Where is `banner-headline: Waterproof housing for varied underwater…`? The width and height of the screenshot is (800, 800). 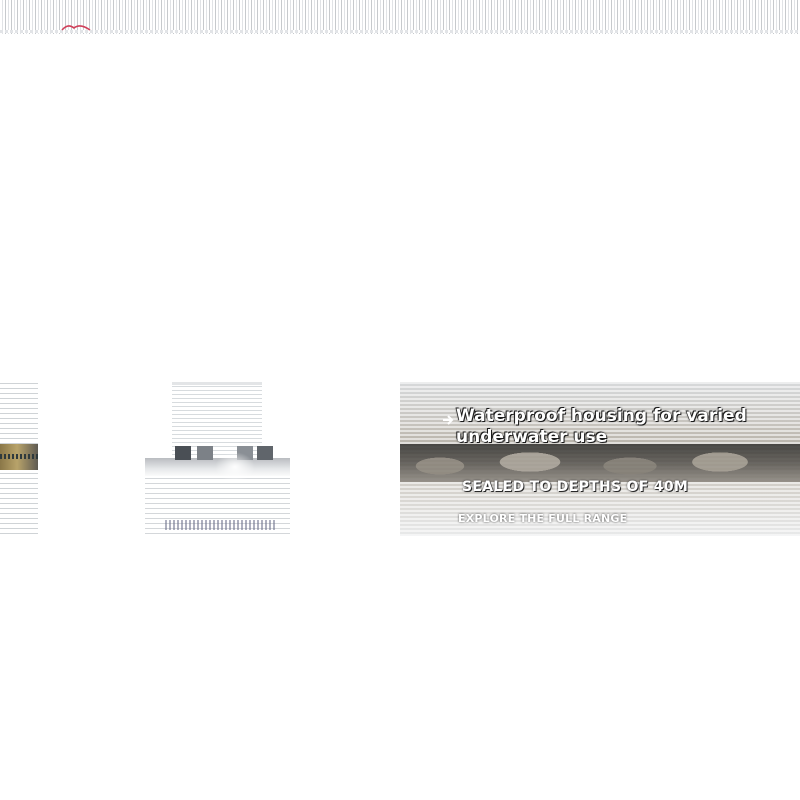
banner-headline: Waterproof housing for varied underwater… is located at coordinates (626, 427).